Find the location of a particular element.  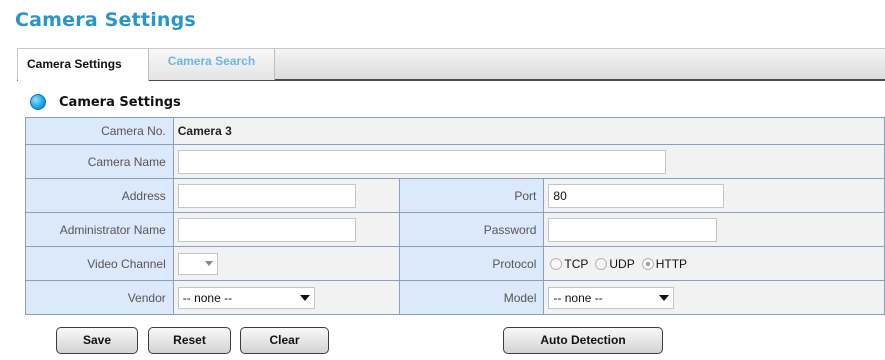

admin-name-input is located at coordinates (266, 229).